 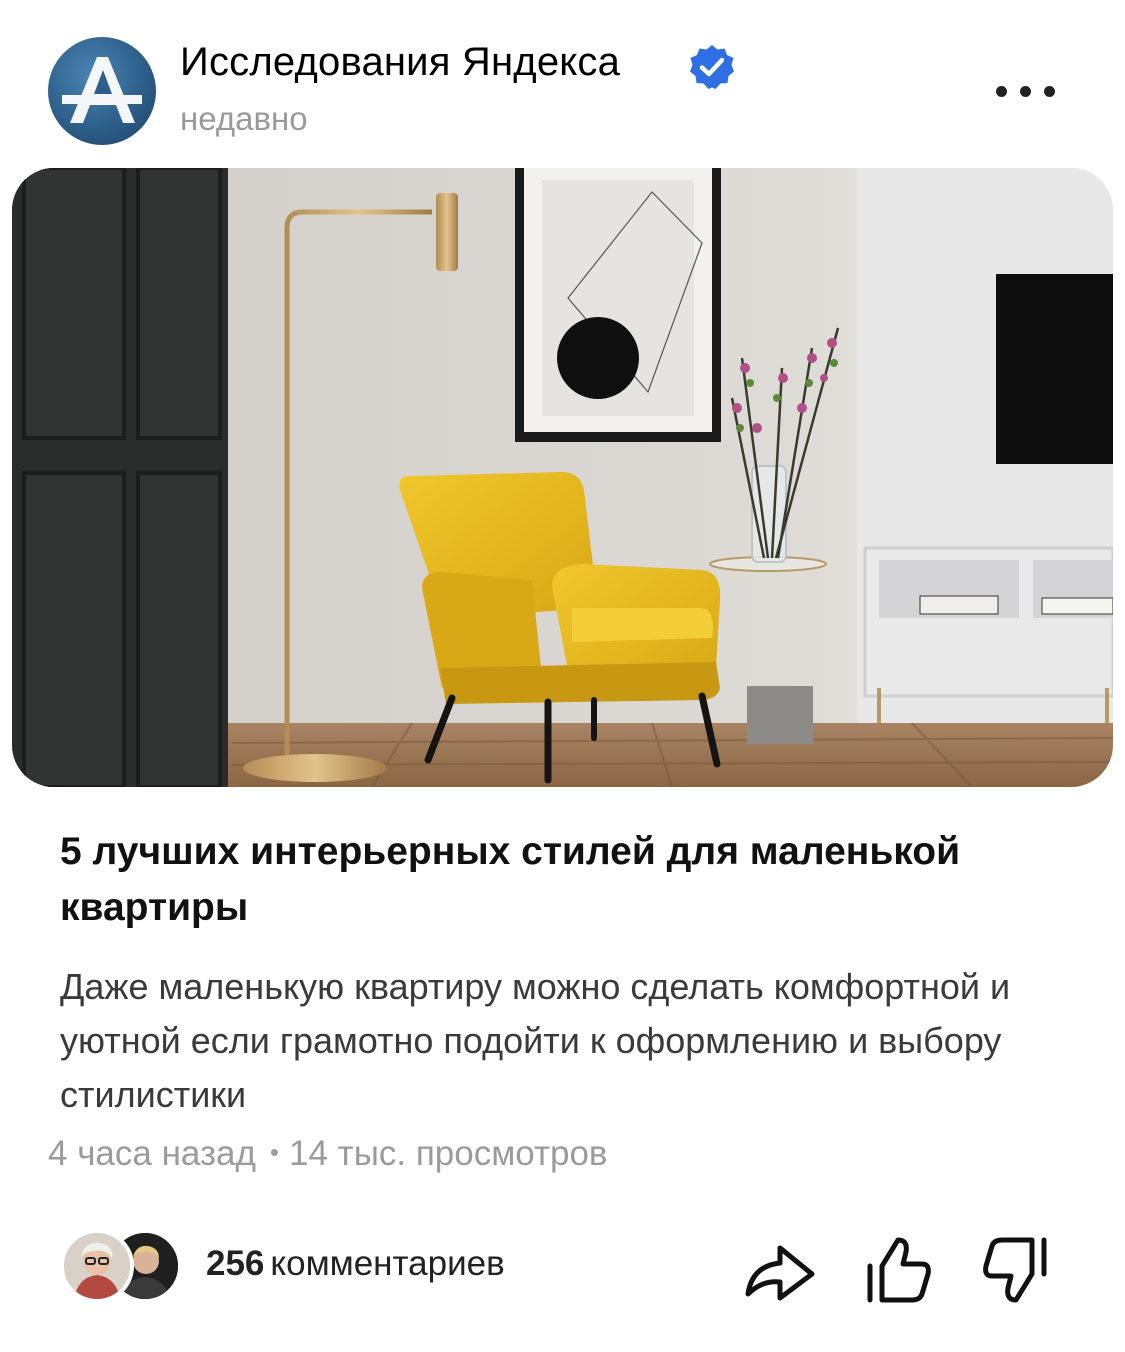 I want to click on post-footer: 256 комментариев, so click(x=562, y=1268).